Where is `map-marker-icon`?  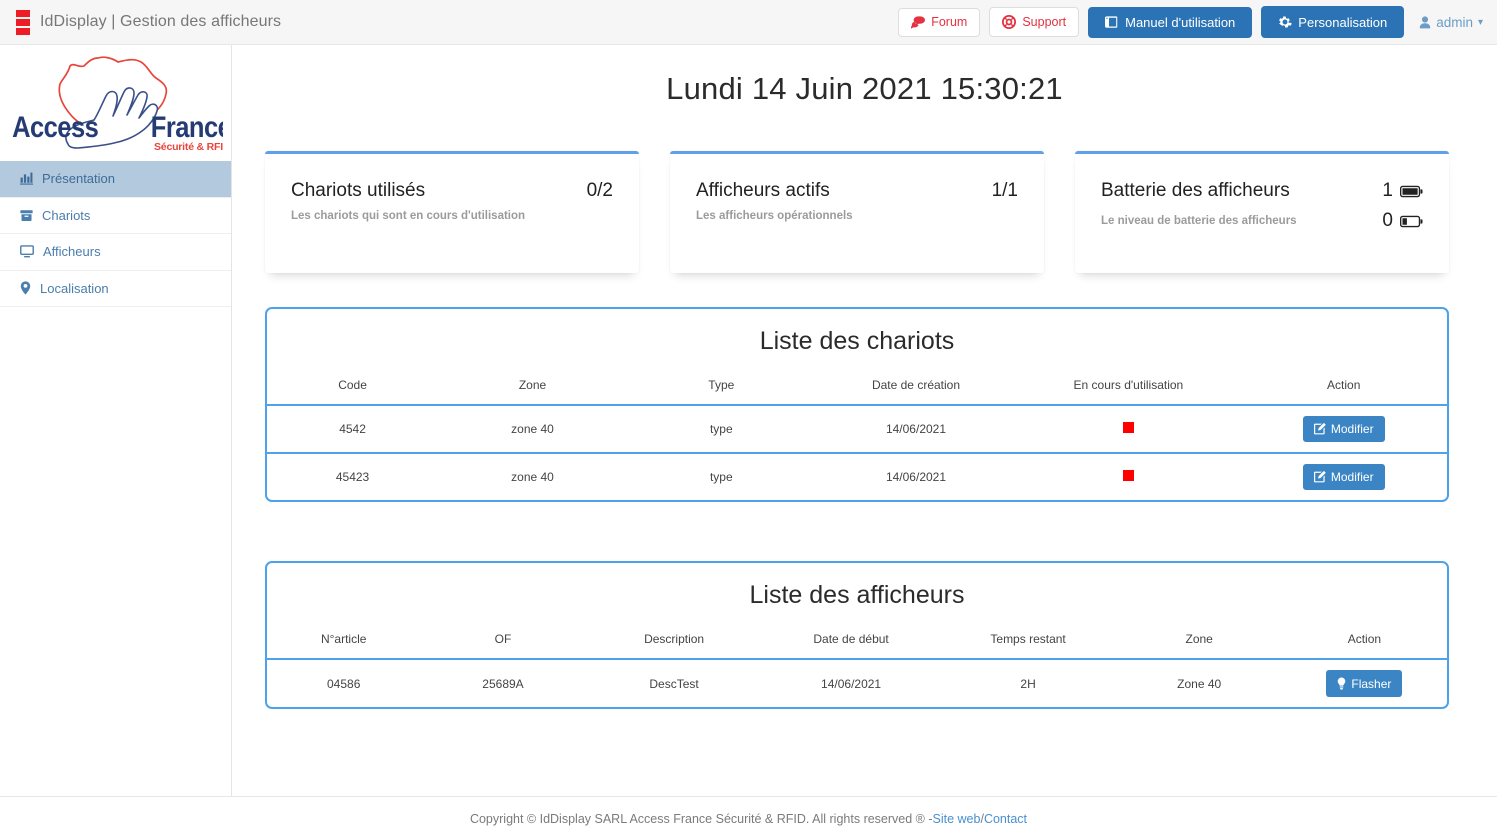 map-marker-icon is located at coordinates (25, 288).